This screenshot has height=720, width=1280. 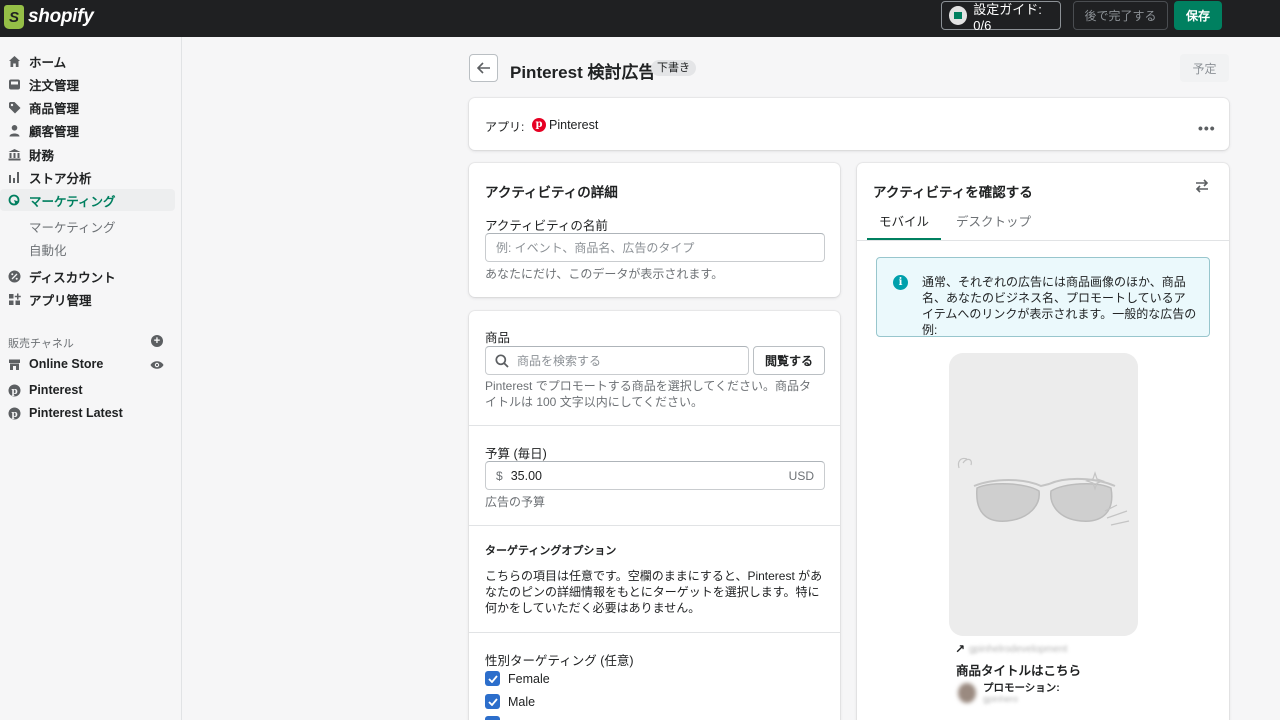 I want to click on sunglasses-illustration-icon, so click(x=1043, y=491).